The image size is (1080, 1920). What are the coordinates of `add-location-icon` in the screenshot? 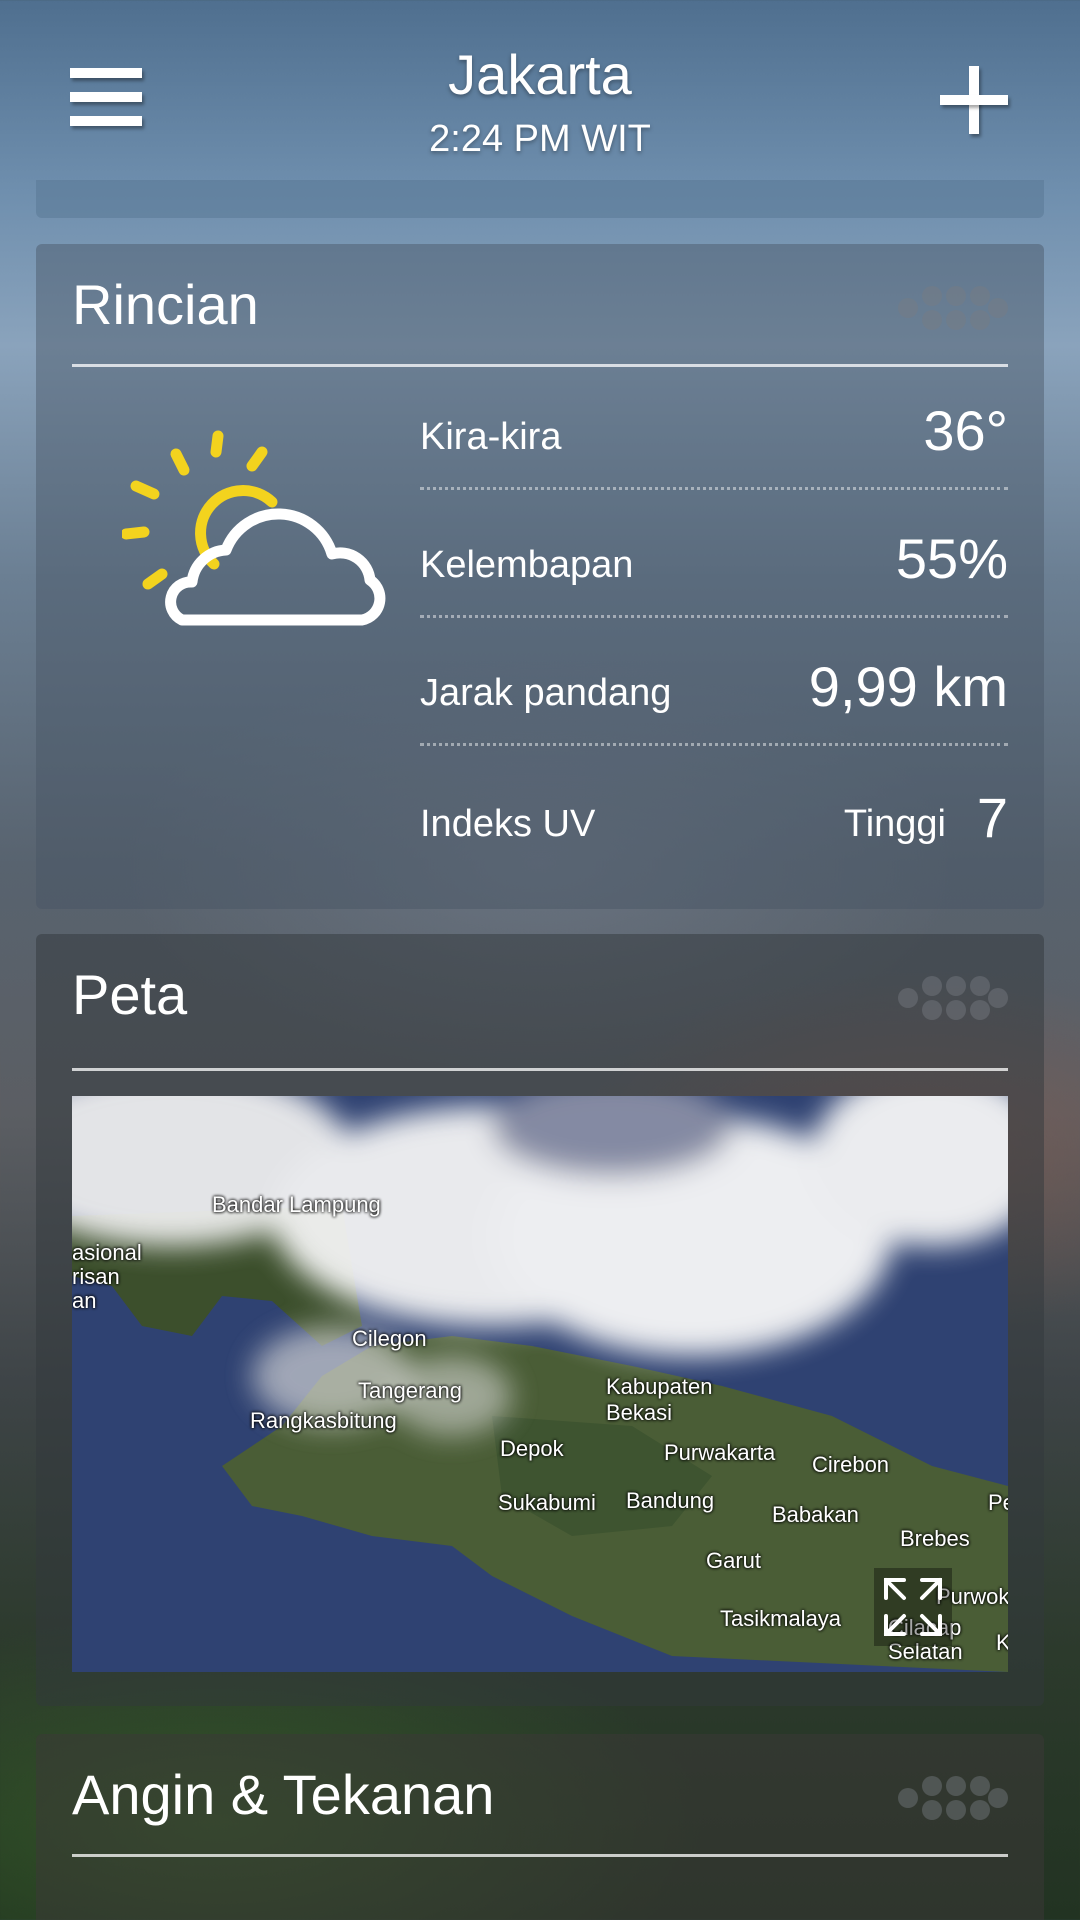 It's located at (974, 100).